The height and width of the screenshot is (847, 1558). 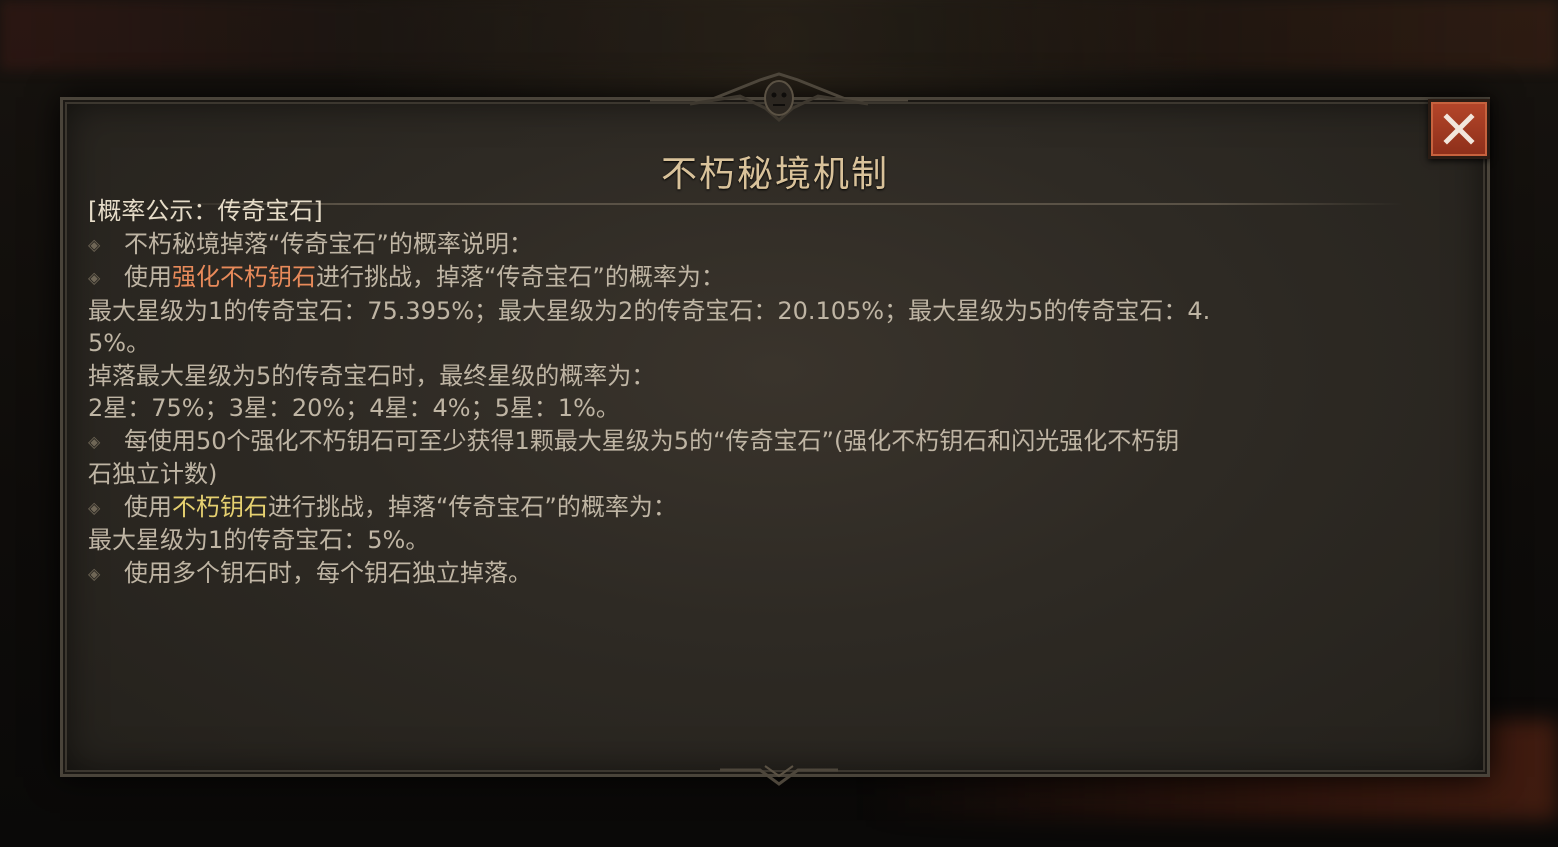 I want to click on list-item: ◈ 使用强化不朽钥石进行挑战，掉落“传奇宝石”的概率为：, so click(x=713, y=278).